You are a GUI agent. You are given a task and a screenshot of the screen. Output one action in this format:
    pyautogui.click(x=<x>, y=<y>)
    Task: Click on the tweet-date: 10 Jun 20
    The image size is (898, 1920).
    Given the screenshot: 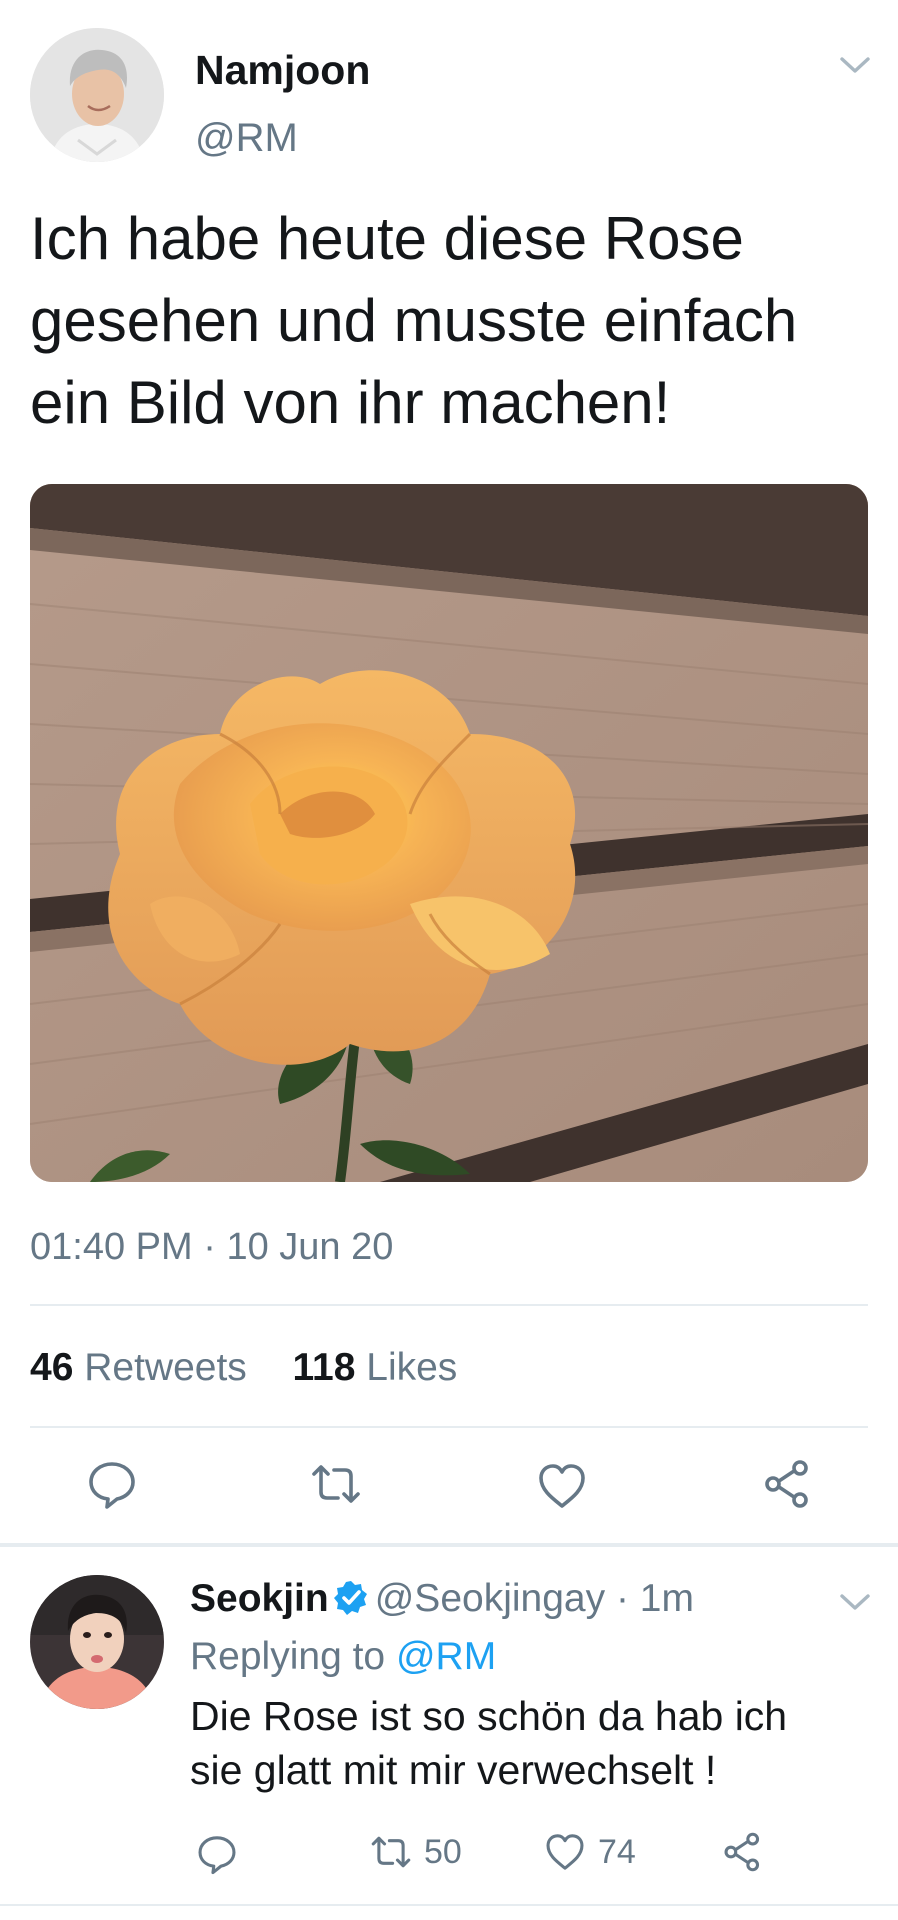 What is the action you would take?
    pyautogui.click(x=310, y=1247)
    